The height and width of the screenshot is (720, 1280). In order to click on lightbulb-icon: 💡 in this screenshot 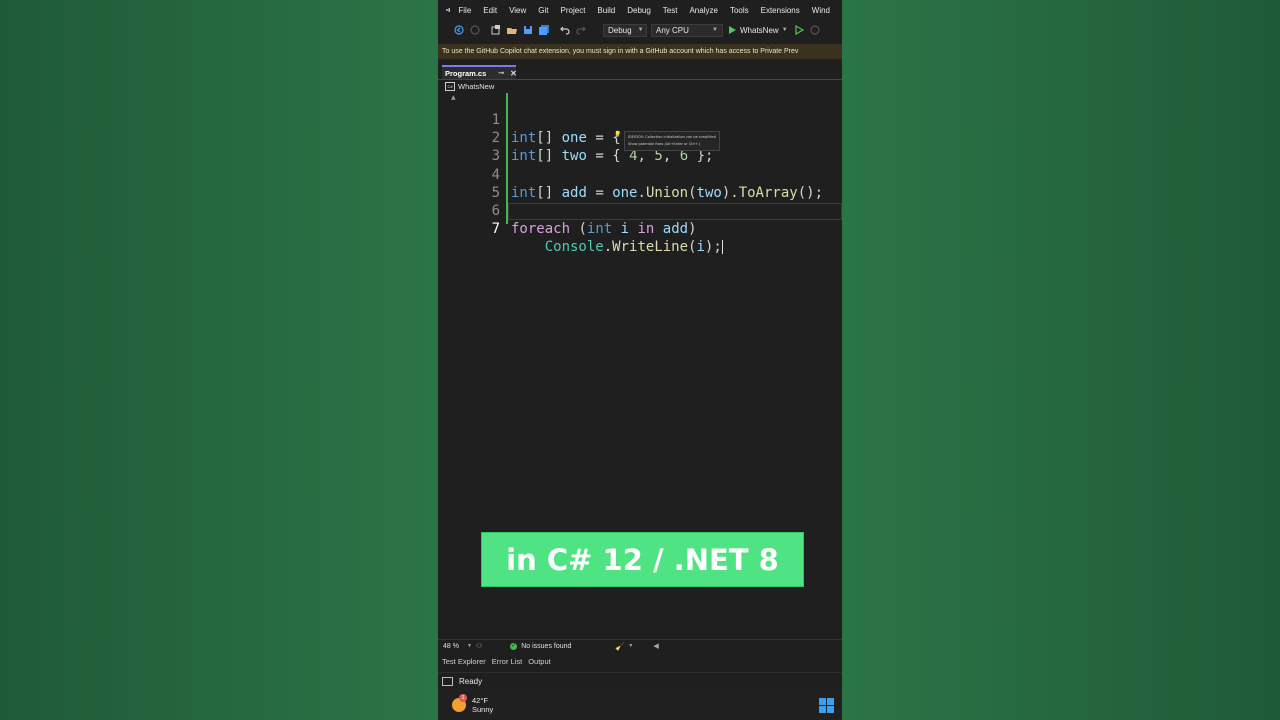, I will do `click(617, 134)`.